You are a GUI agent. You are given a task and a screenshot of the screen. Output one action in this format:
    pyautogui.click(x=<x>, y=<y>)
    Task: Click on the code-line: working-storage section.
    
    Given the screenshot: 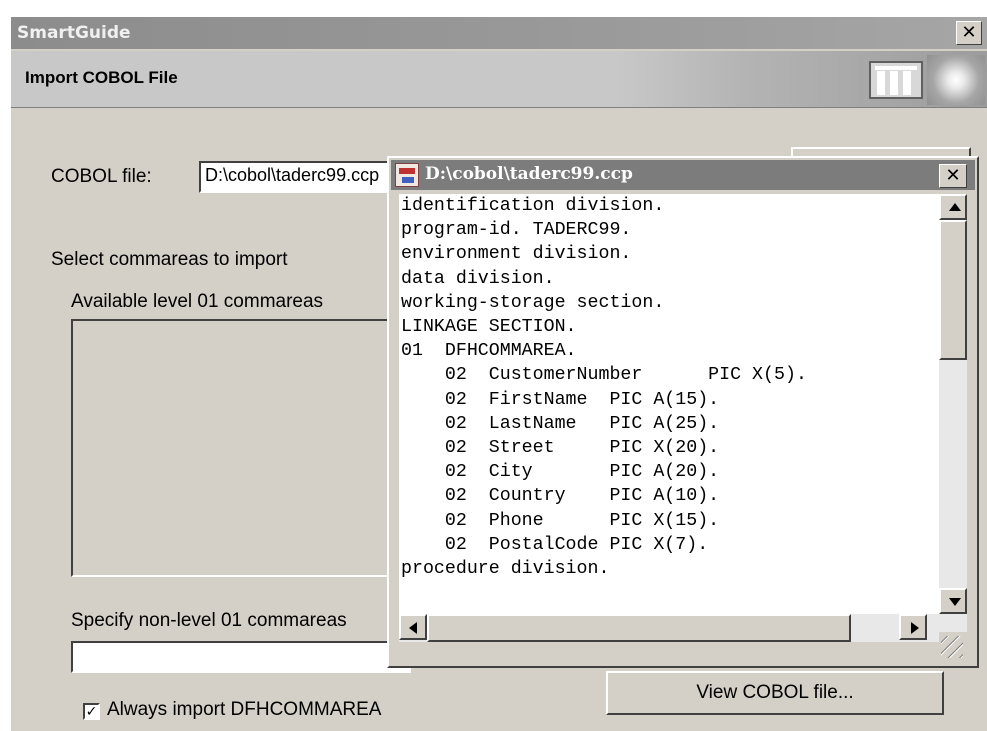 What is the action you would take?
    pyautogui.click(x=533, y=302)
    